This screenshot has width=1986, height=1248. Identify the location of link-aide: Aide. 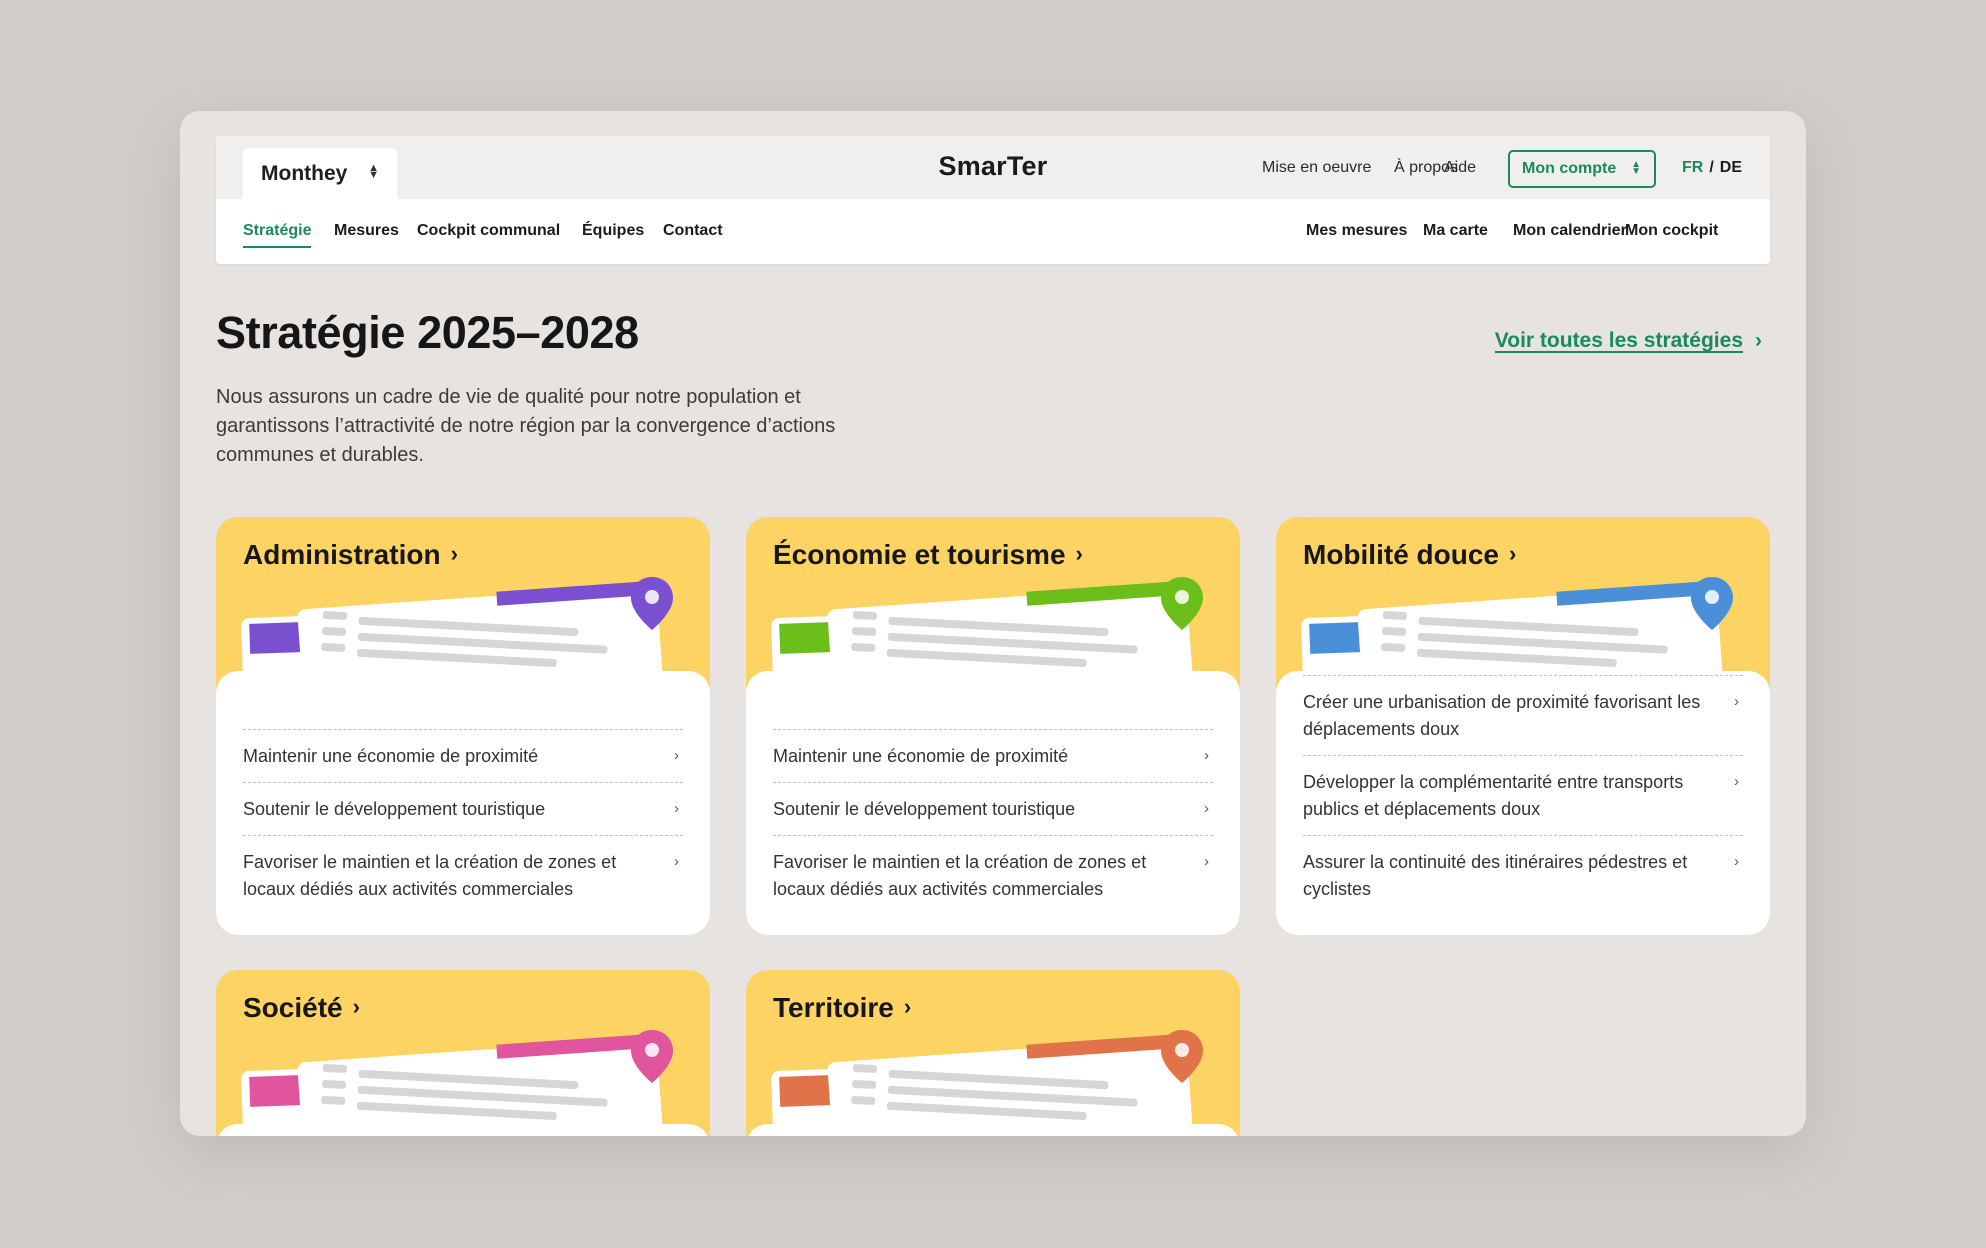
(1460, 168).